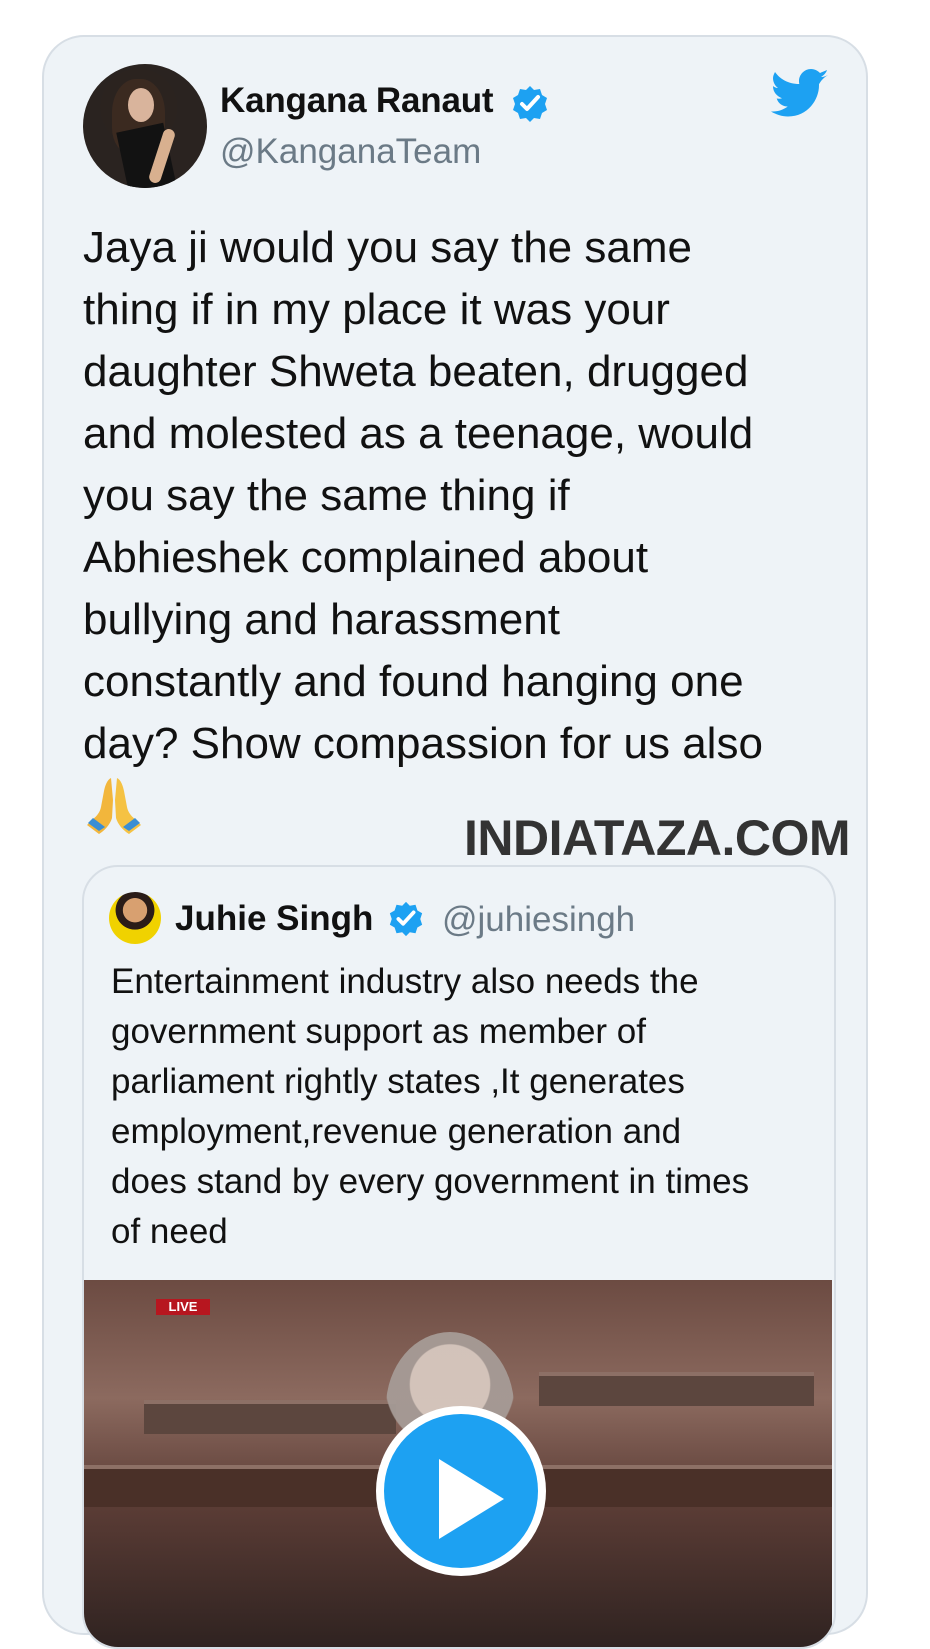 This screenshot has width=930, height=1649. What do you see at coordinates (114, 806) in the screenshot?
I see `folded-hands-icon` at bounding box center [114, 806].